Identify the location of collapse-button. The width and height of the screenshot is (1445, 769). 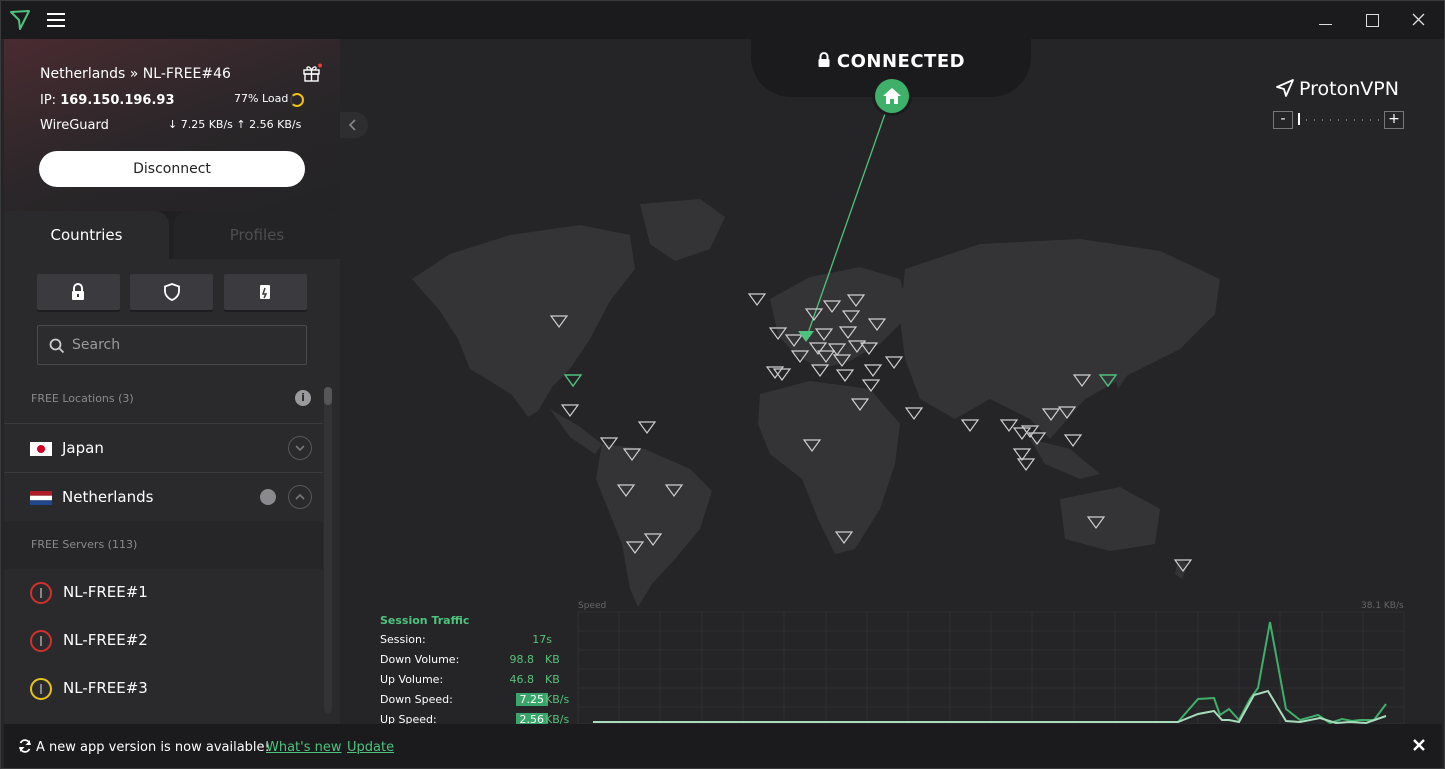
(300, 497).